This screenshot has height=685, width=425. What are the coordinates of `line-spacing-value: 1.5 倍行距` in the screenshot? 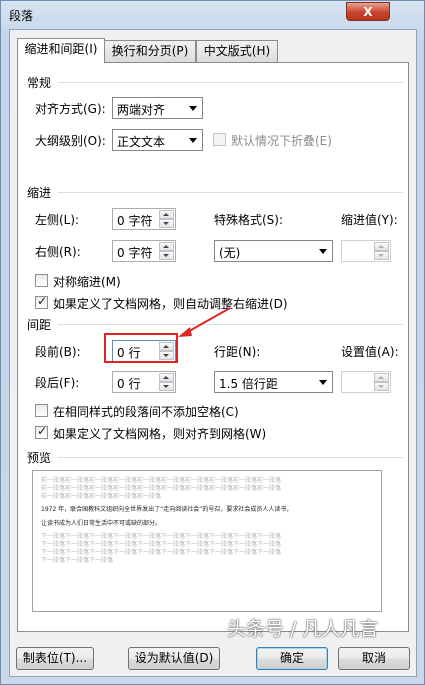 It's located at (248, 384).